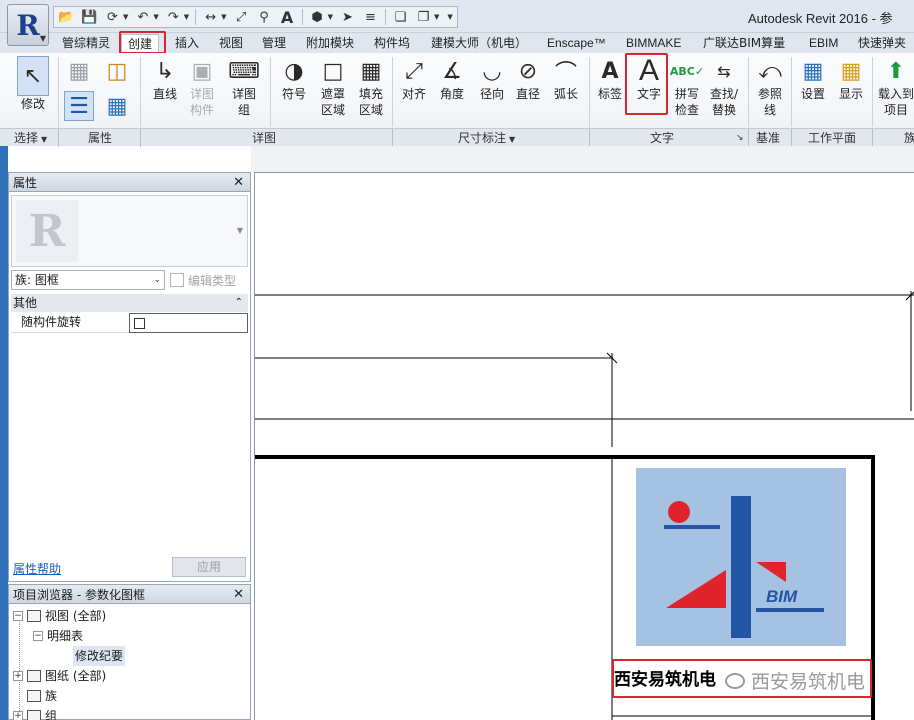 The height and width of the screenshot is (720, 914). I want to click on tree-item-families: 族, so click(42, 696).